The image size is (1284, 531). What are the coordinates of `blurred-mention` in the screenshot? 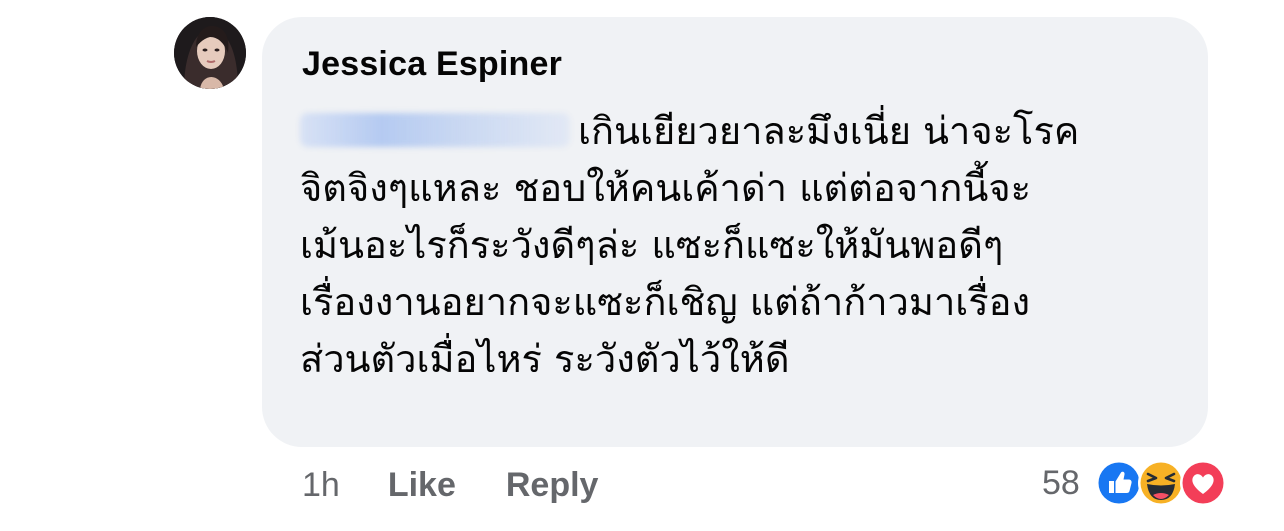 It's located at (435, 129).